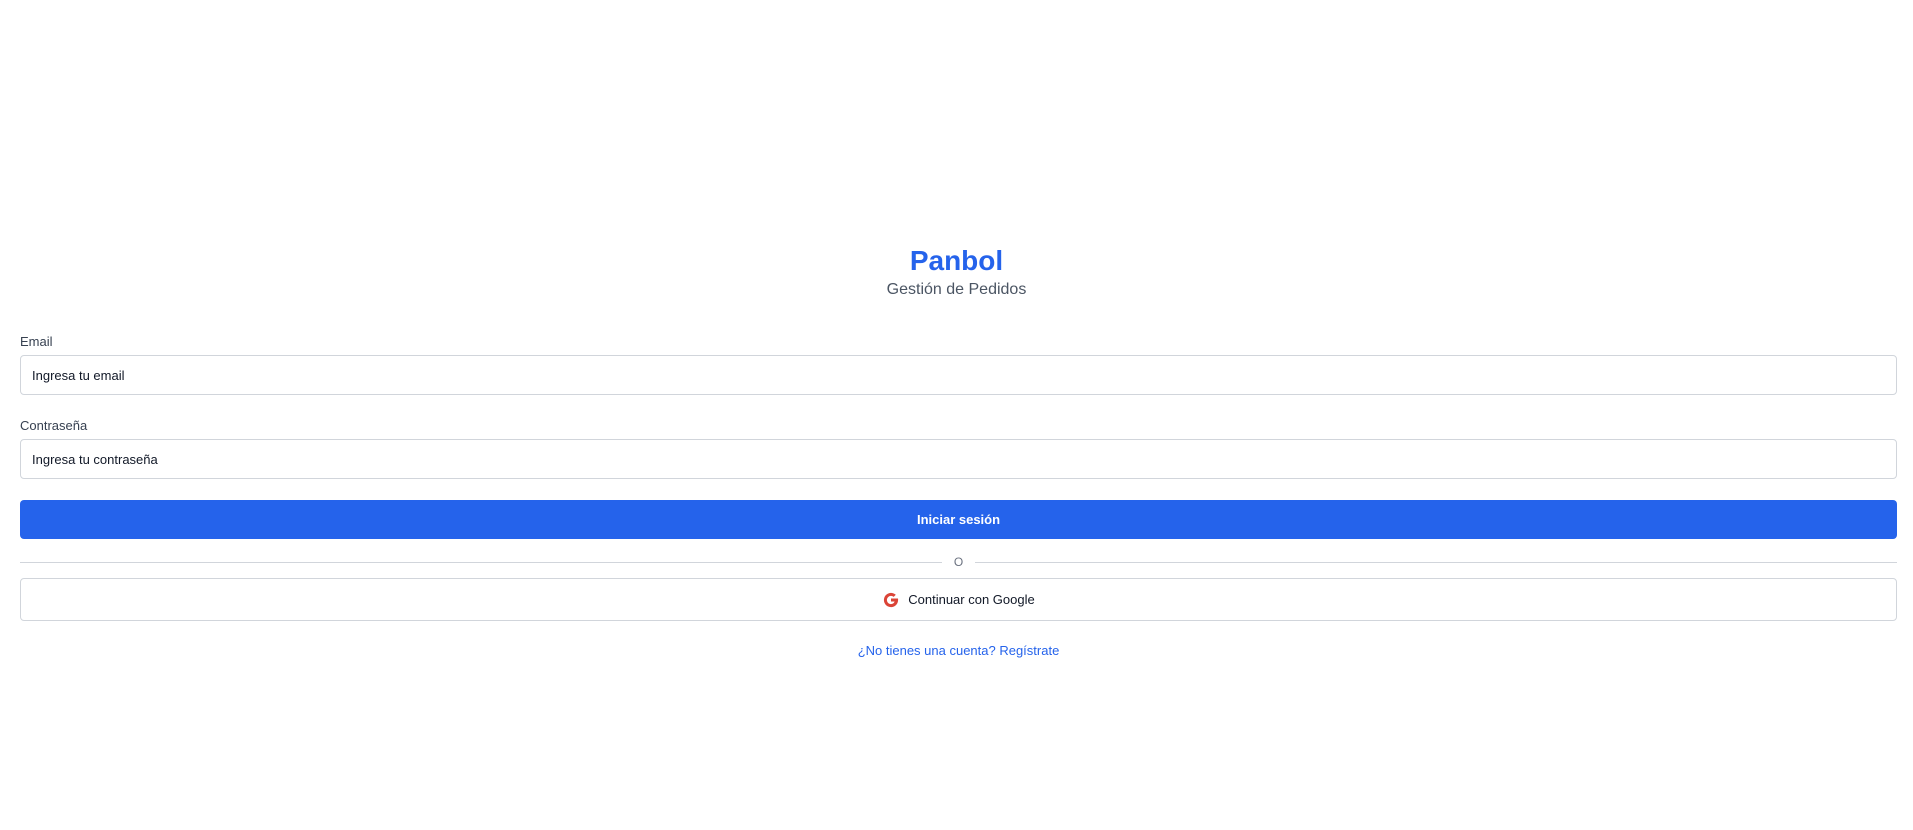  Describe the element at coordinates (956, 260) in the screenshot. I see `app-title: Panbol` at that location.